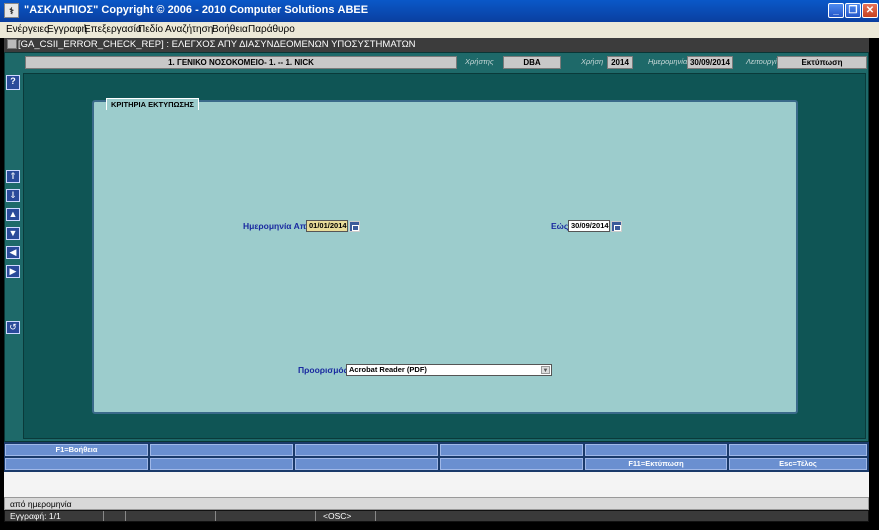 This screenshot has height=530, width=879. I want to click on fkey-help: F1=Βοήθεια, so click(76, 450).